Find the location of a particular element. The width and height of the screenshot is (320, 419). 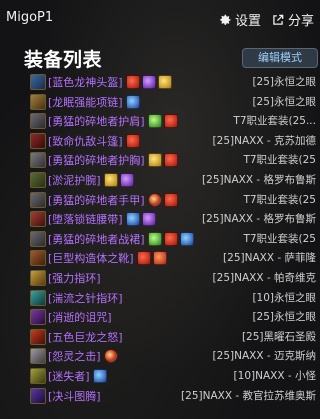

equipment-row: [勇猛的碎地者战裙] T7职业套装(25 is located at coordinates (160, 240).